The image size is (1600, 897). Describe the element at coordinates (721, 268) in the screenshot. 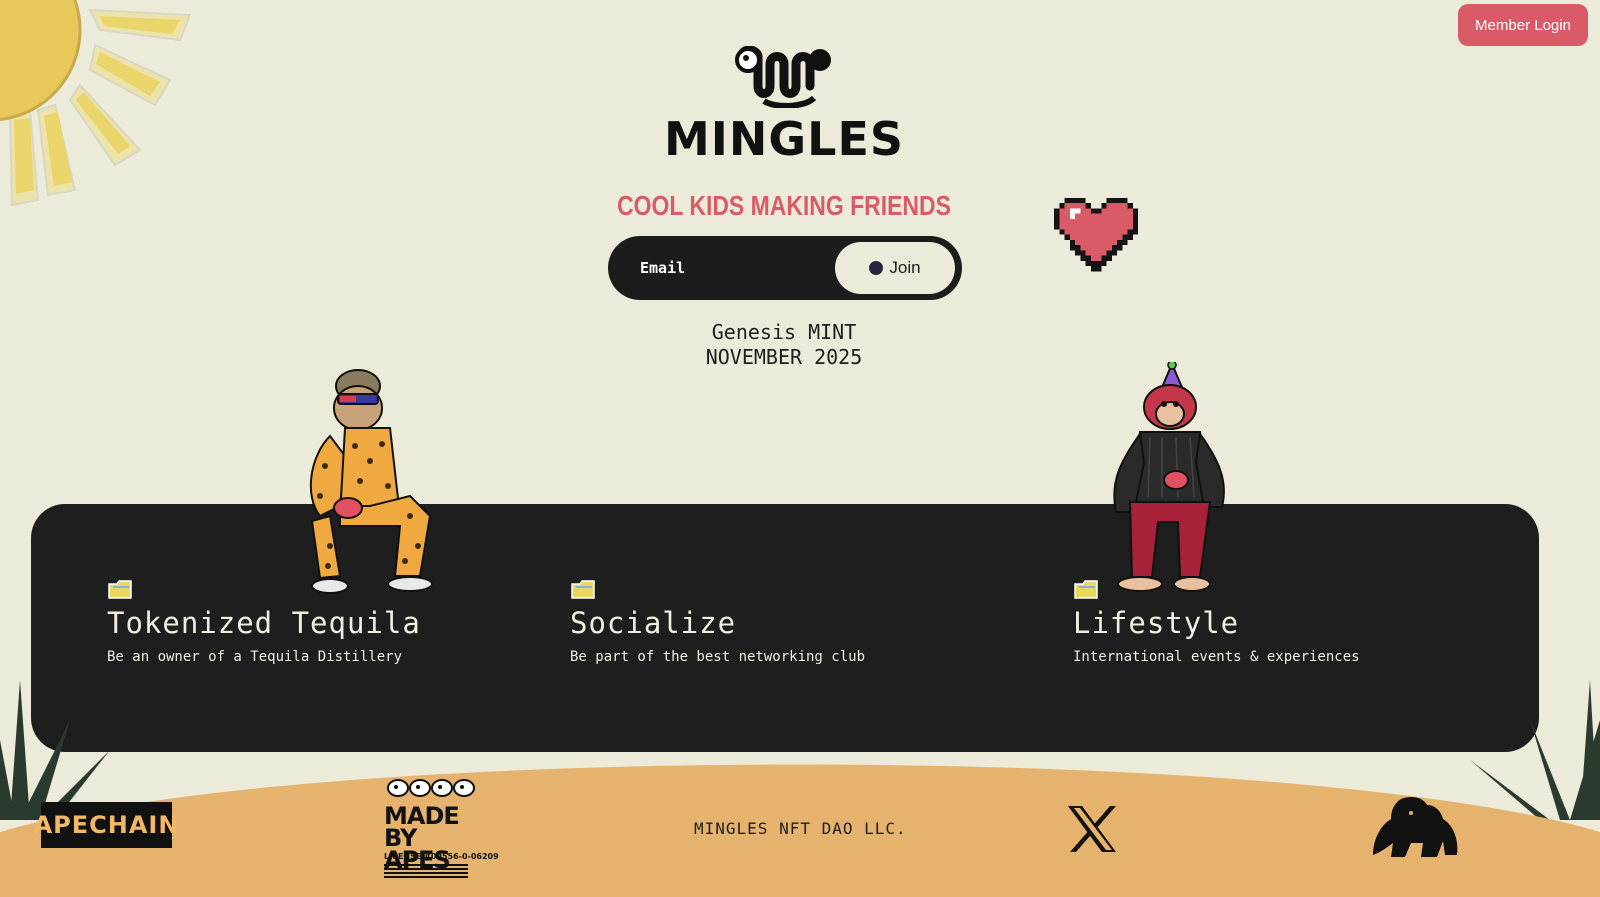

I see `email-input` at that location.